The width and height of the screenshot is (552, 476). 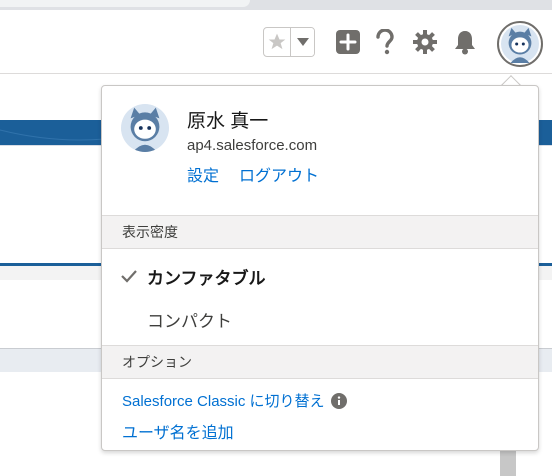 What do you see at coordinates (228, 121) in the screenshot?
I see `user-name: 原水 真一` at bounding box center [228, 121].